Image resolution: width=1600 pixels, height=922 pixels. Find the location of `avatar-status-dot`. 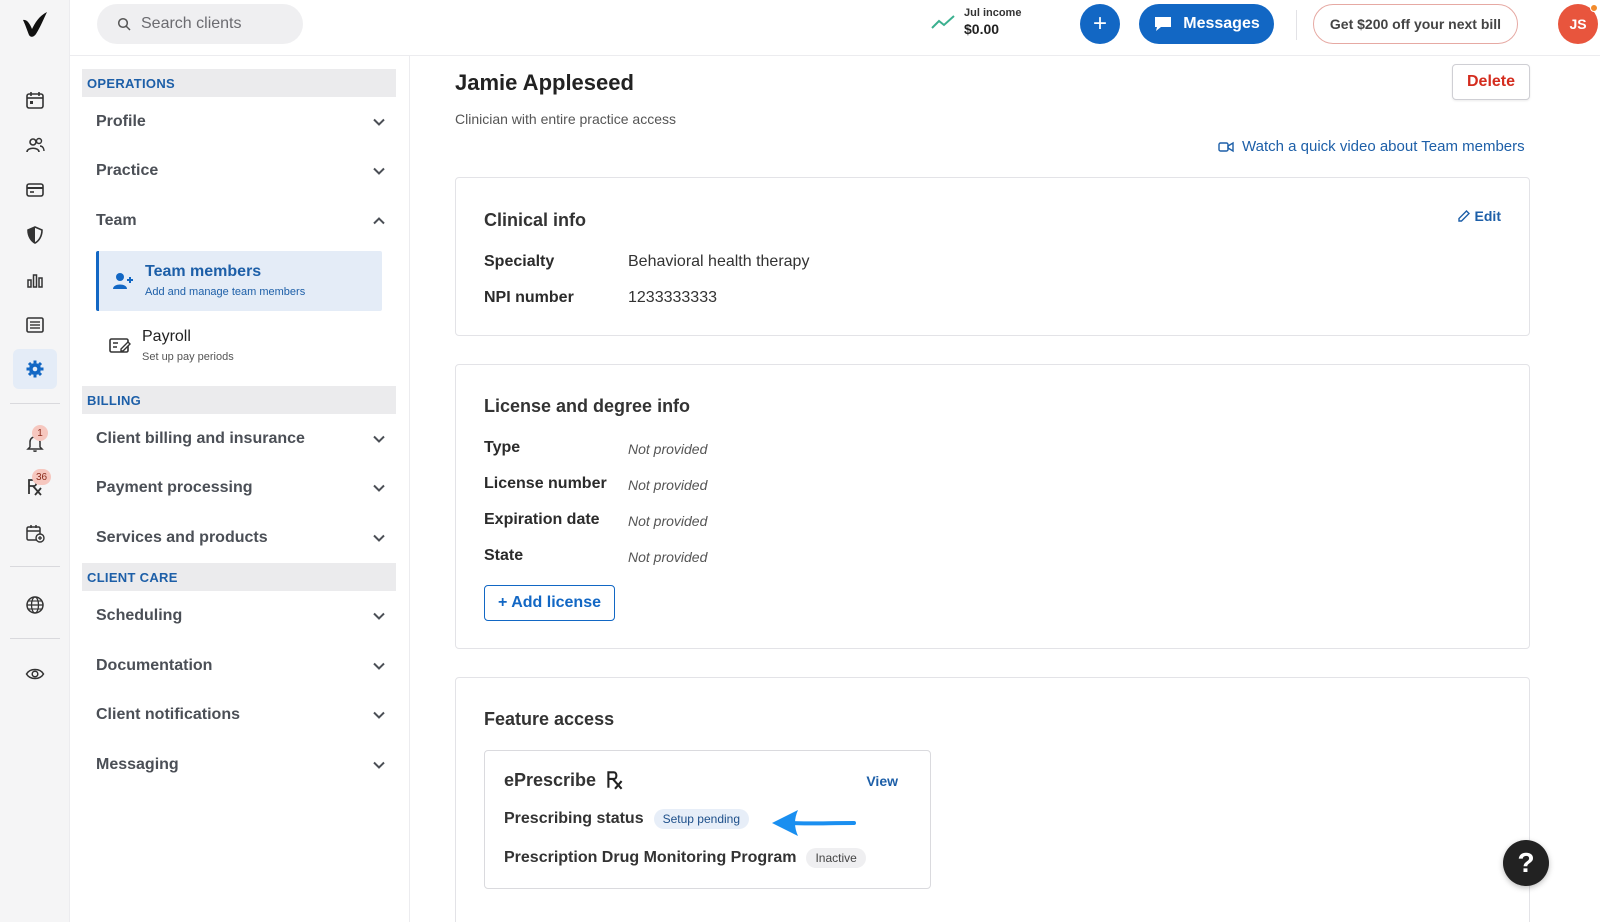

avatar-status-dot is located at coordinates (1594, 8).